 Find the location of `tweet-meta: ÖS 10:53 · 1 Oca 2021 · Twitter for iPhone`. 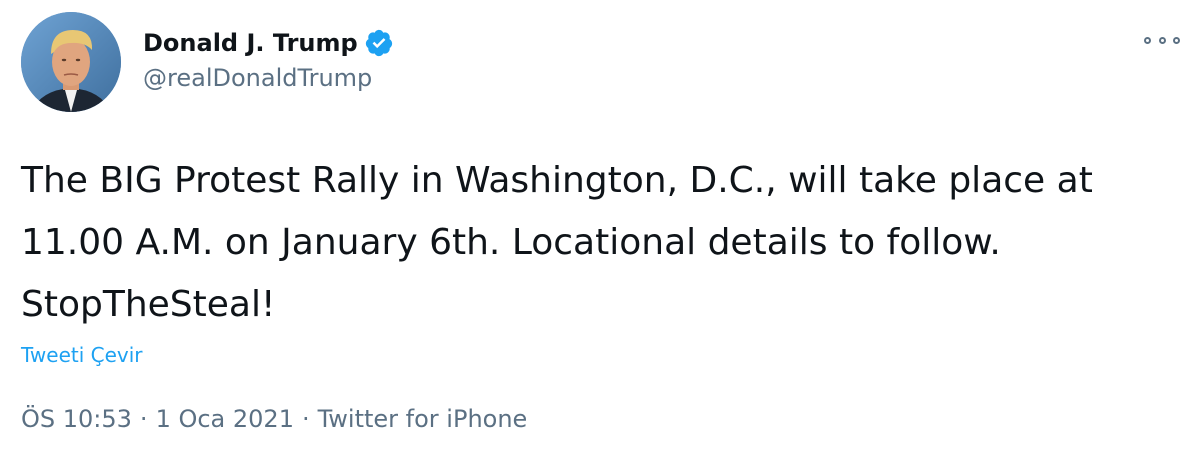

tweet-meta: ÖS 10:53 · 1 Oca 2021 · Twitter for iPhone is located at coordinates (274, 419).